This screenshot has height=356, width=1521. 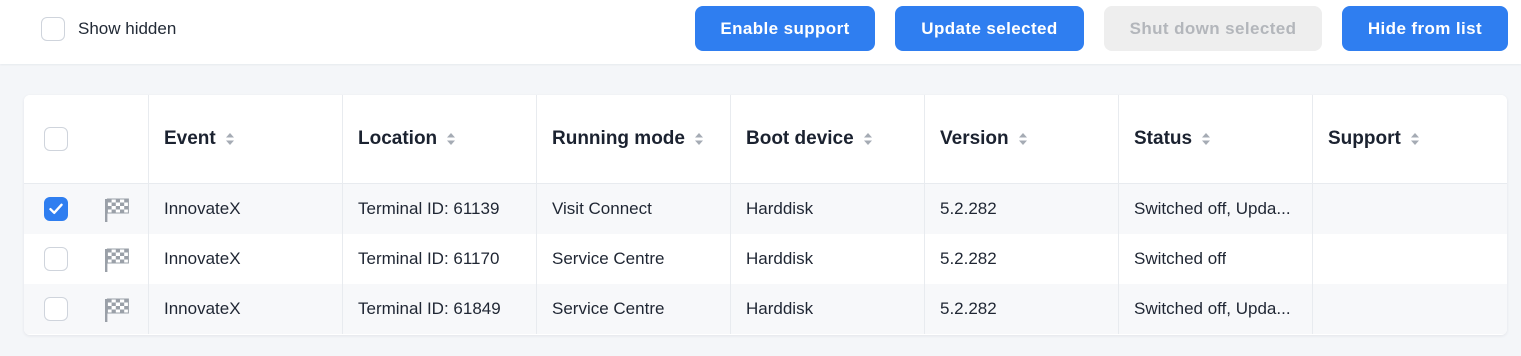 I want to click on header-boot-device: Boot device, so click(x=827, y=139).